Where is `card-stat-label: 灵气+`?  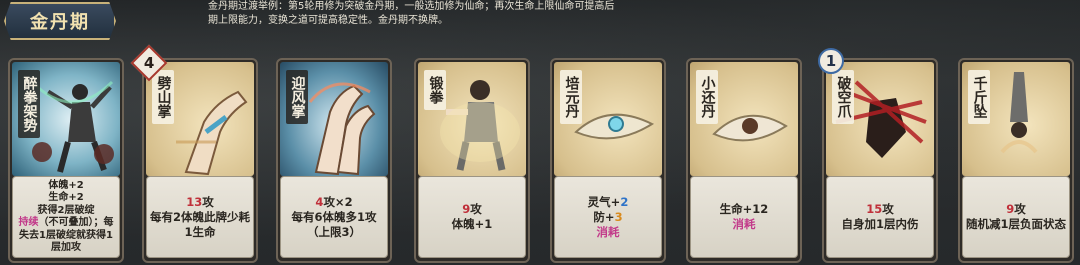 card-stat-label: 灵气+ is located at coordinates (604, 201).